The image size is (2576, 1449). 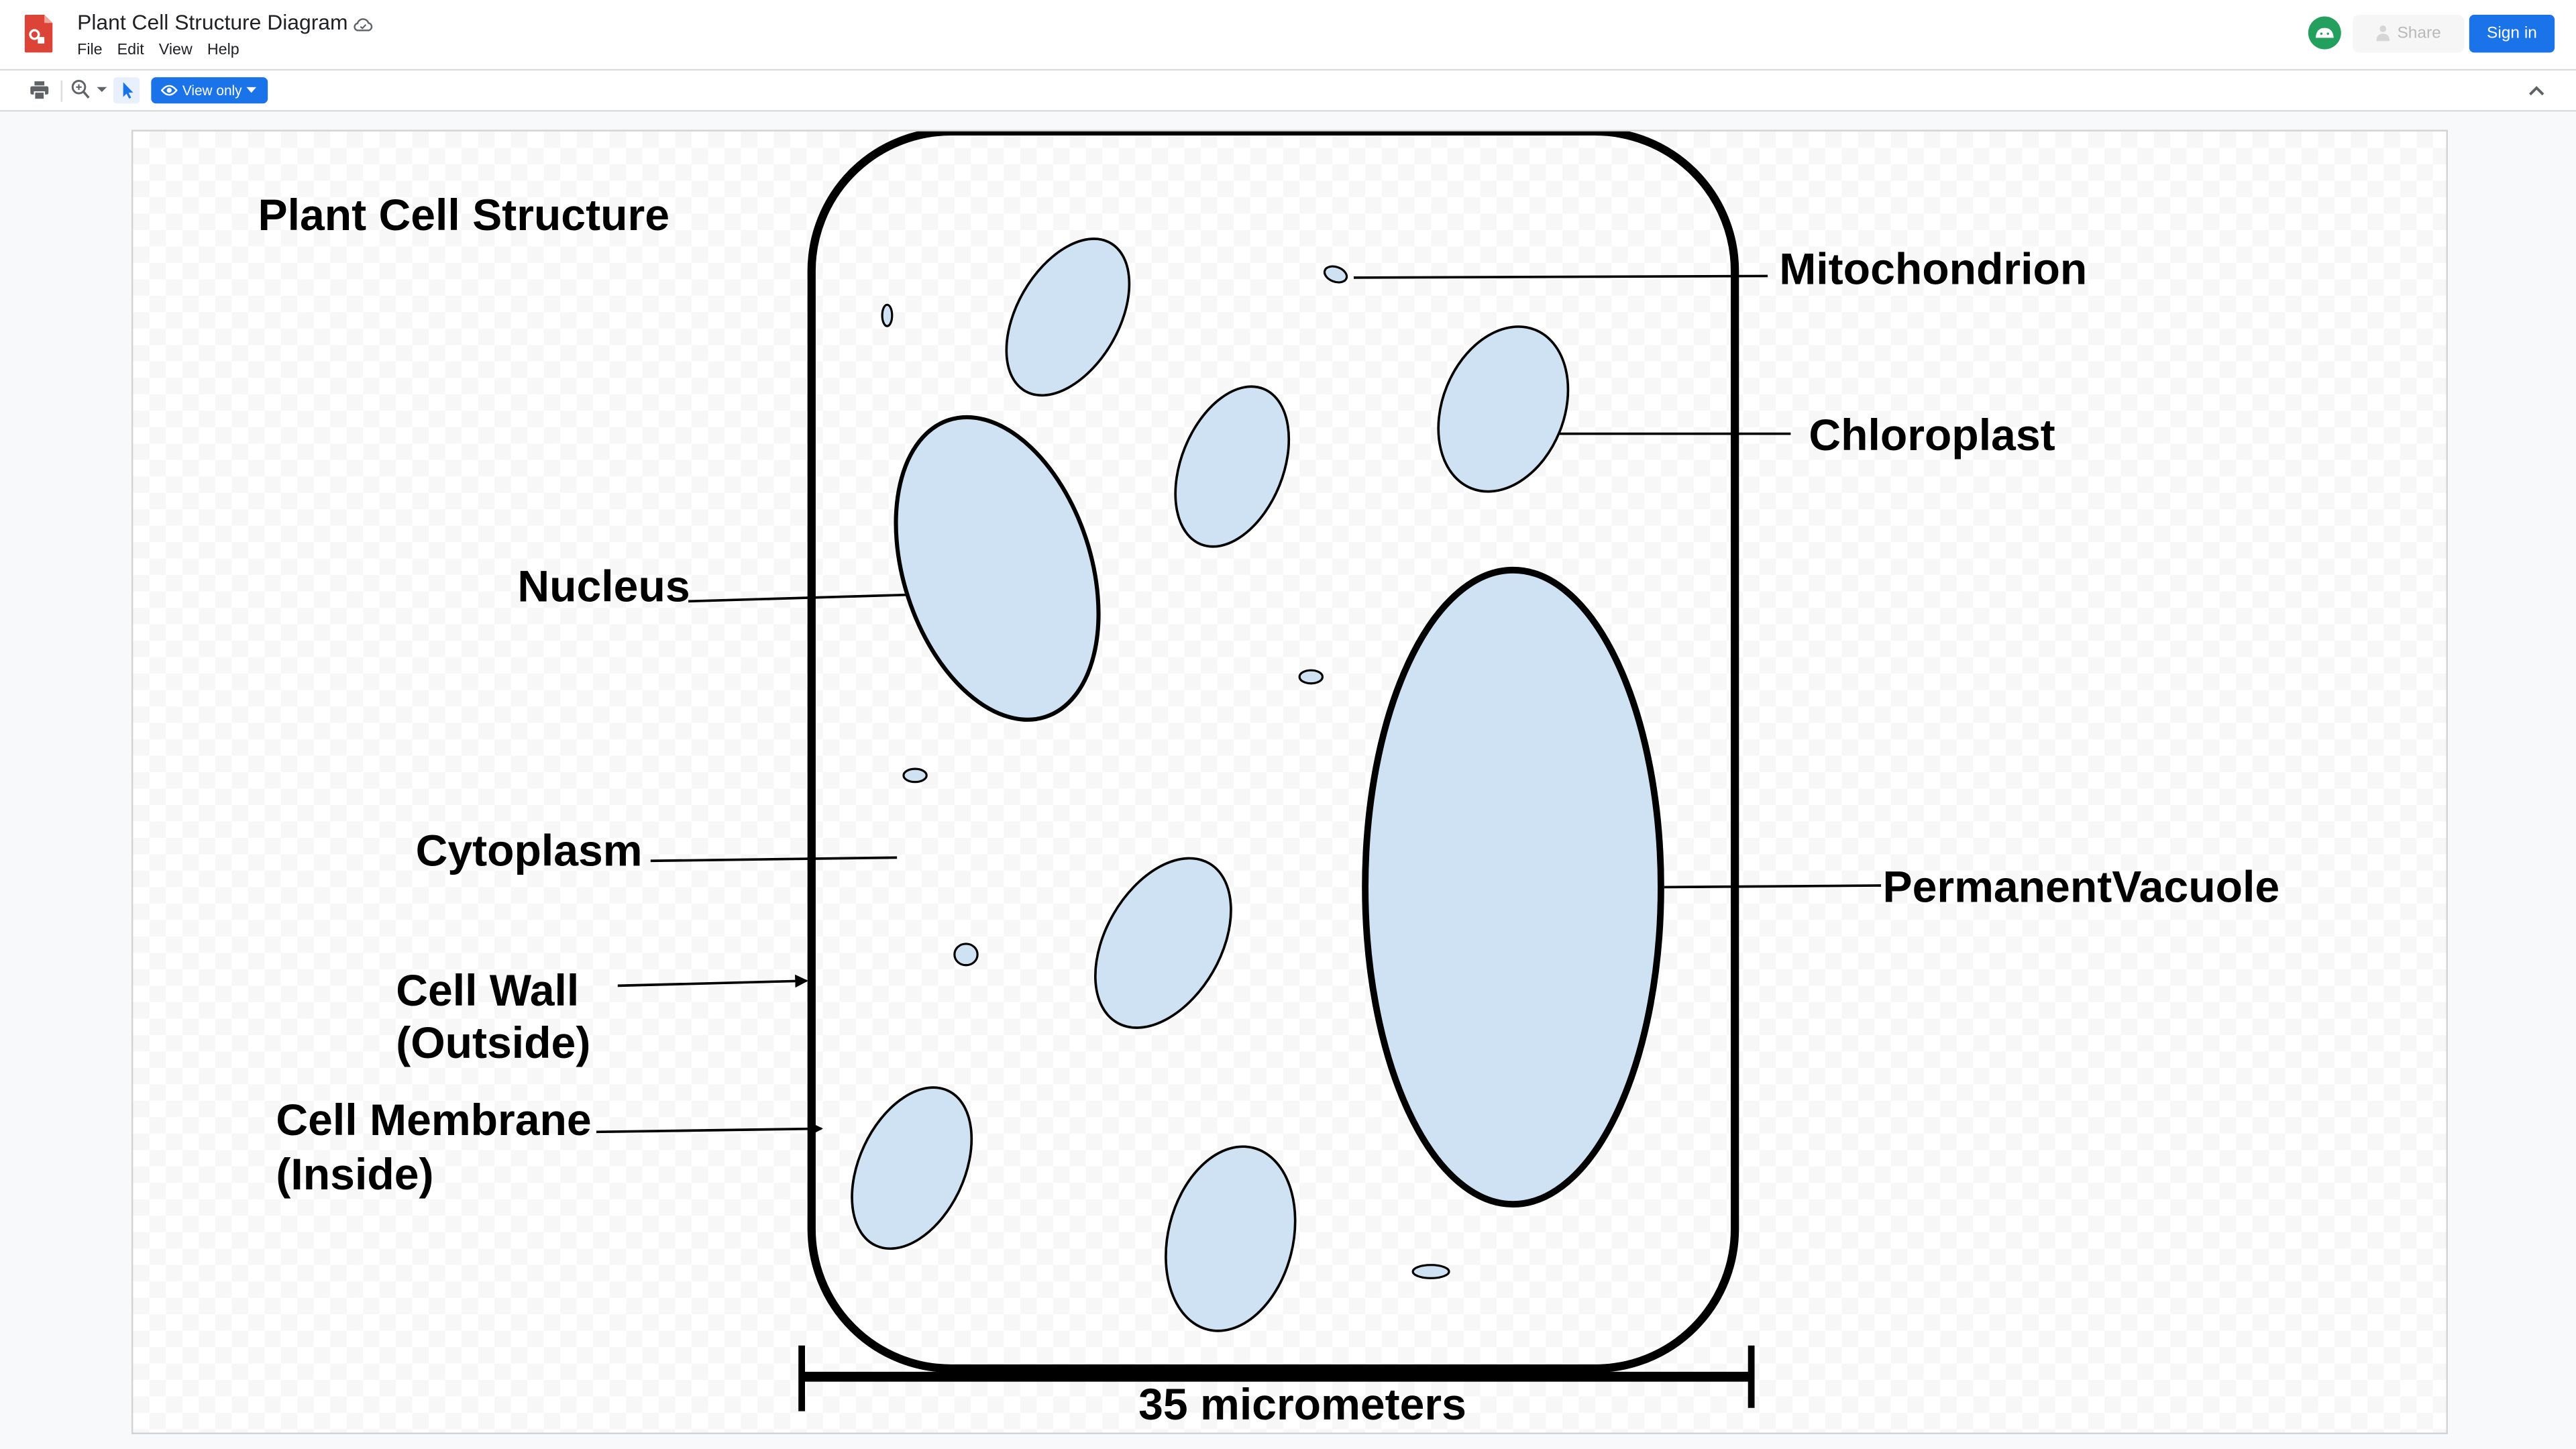 I want to click on zoom-icon, so click(x=80, y=90).